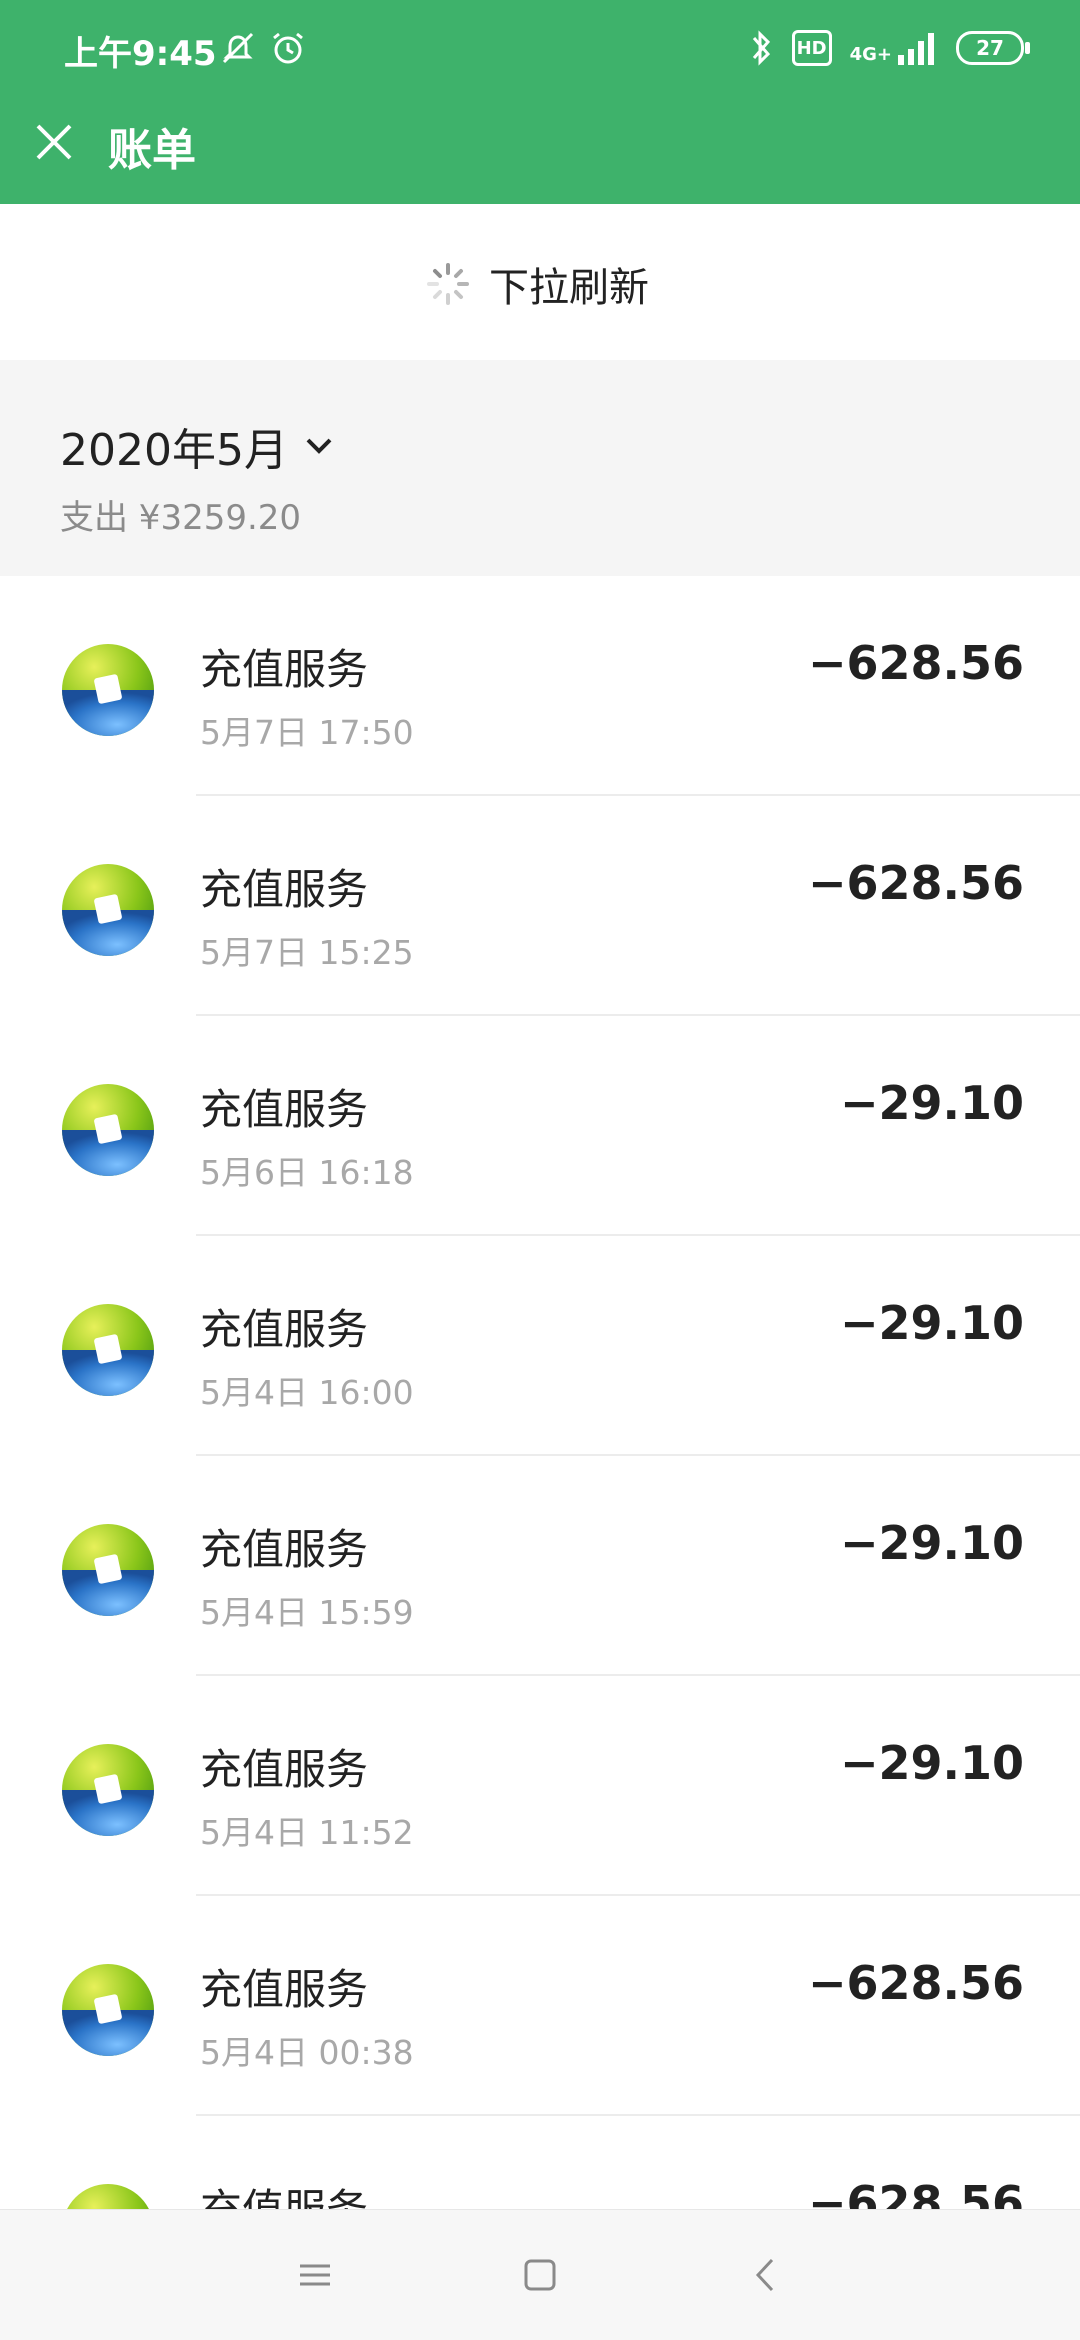  What do you see at coordinates (811, 48) in the screenshot?
I see `hd-badge: HD` at bounding box center [811, 48].